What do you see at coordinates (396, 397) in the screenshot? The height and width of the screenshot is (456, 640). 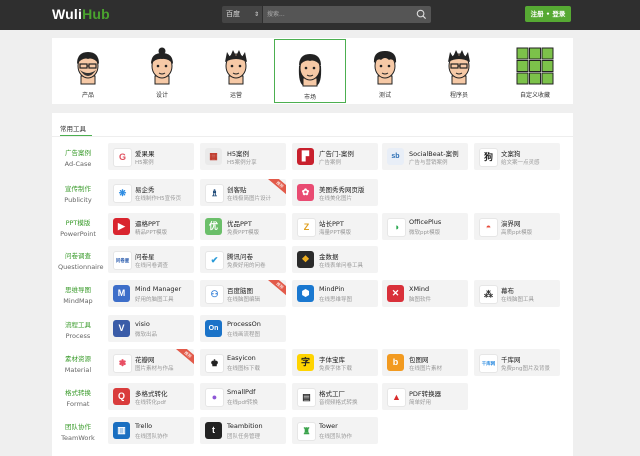 I see `tool-logo-icon: ▲` at bounding box center [396, 397].